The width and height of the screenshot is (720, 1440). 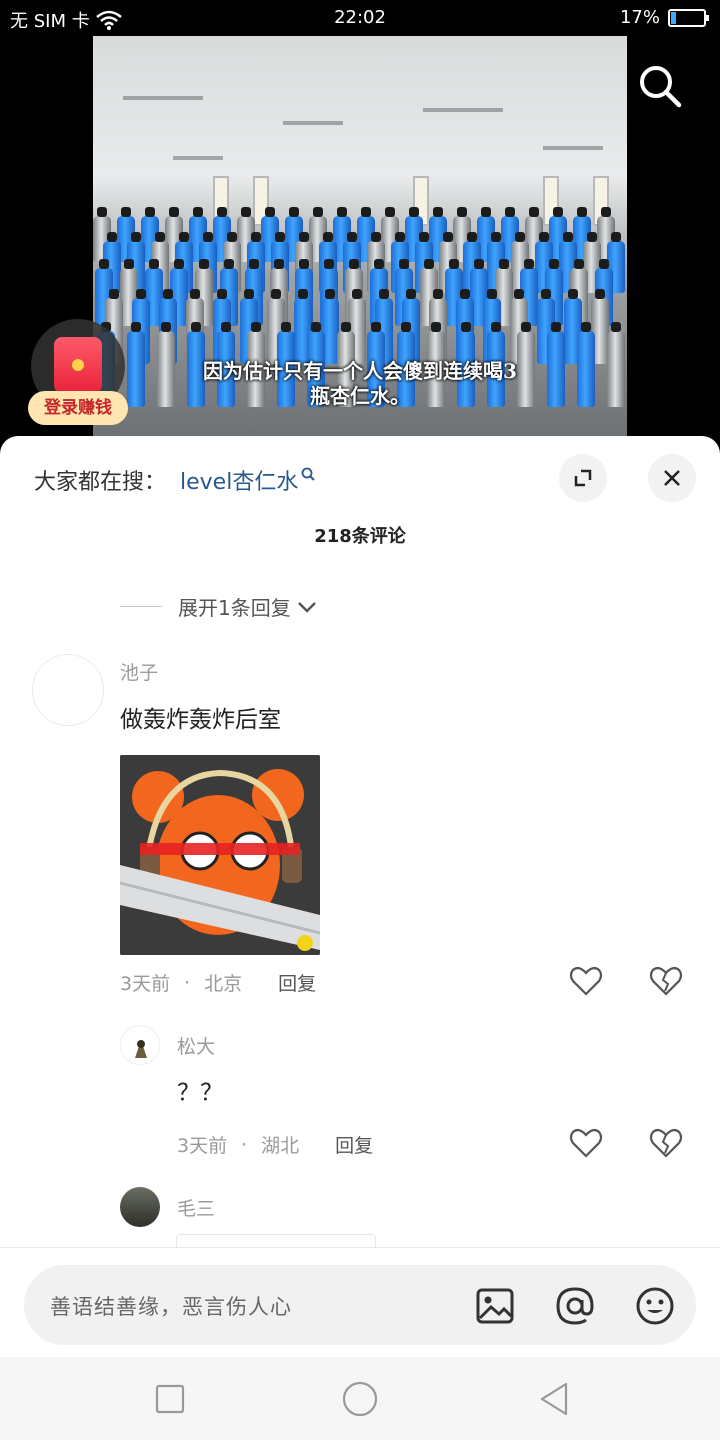 I want to click on status-bar: 无 SIM 卡 22:02 17%, so click(x=360, y=18).